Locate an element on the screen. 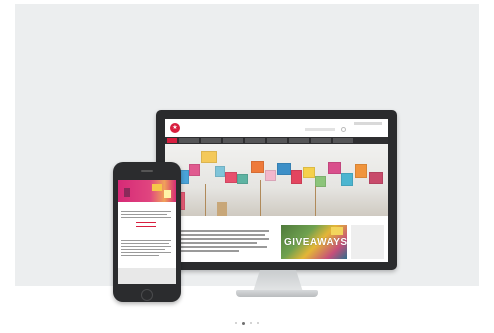 Image resolution: width=494 pixels, height=333 pixels. logo-icon: ★ is located at coordinates (175, 128).